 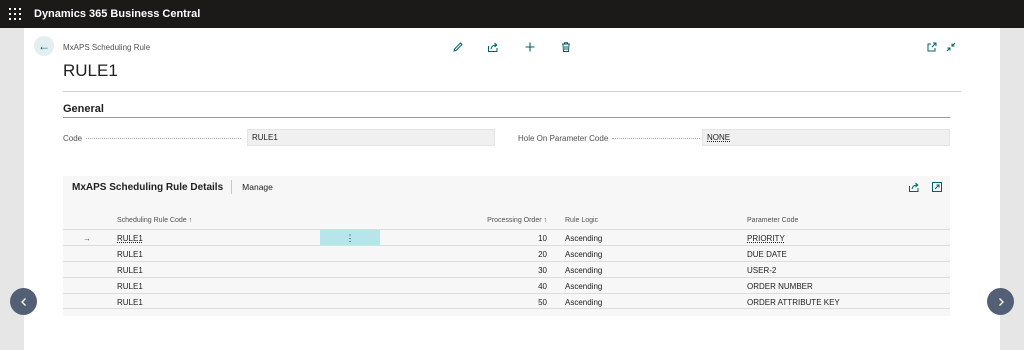 I want to click on table-row: → RULE1 ⋮ 10 Ascending PRIORITY, so click(x=506, y=237).